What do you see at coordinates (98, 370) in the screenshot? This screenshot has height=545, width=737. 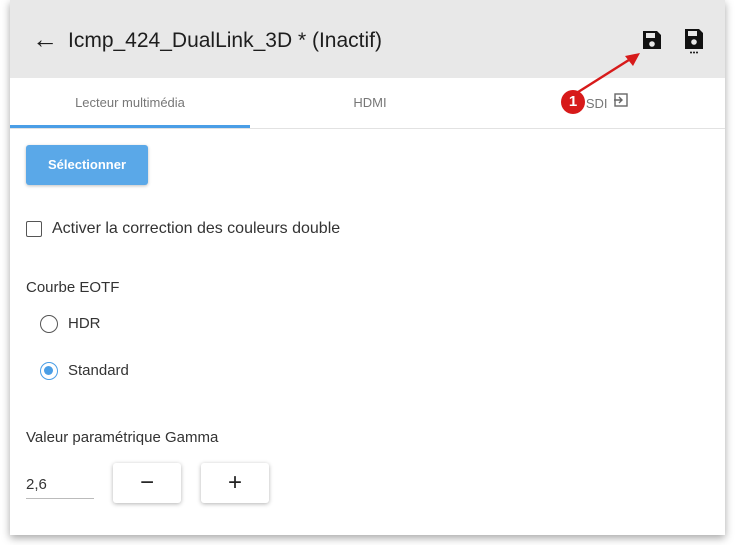 I see `radio-standard-label: Standard` at bounding box center [98, 370].